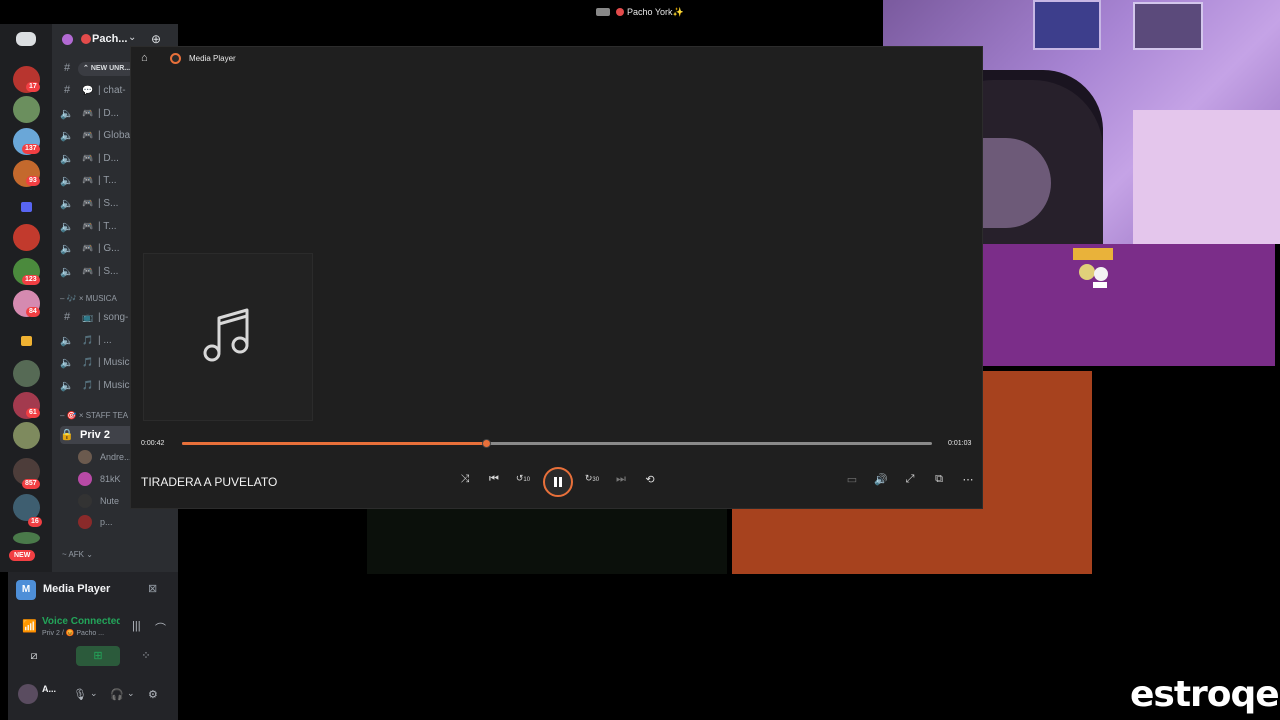  I want to click on settings-gear-icon: ⚙, so click(153, 694).